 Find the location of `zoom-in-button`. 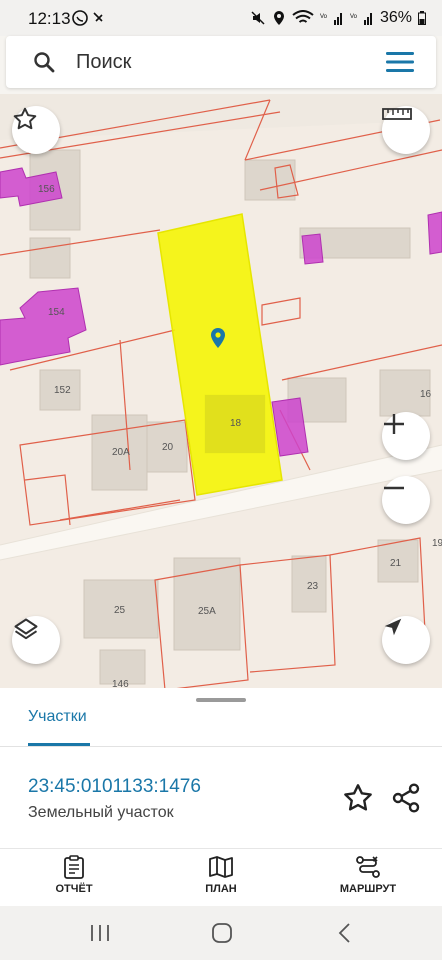

zoom-in-button is located at coordinates (406, 436).